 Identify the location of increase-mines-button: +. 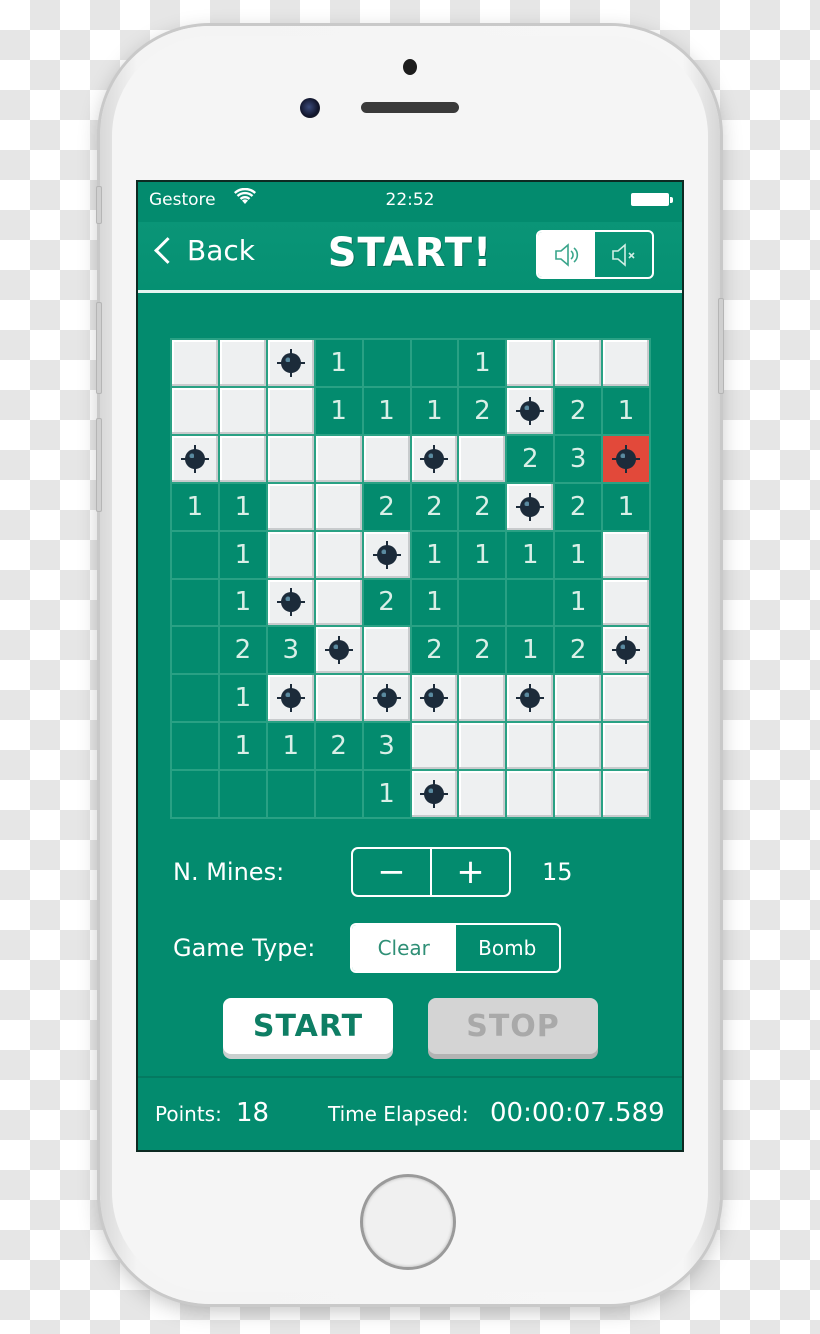
(469, 872).